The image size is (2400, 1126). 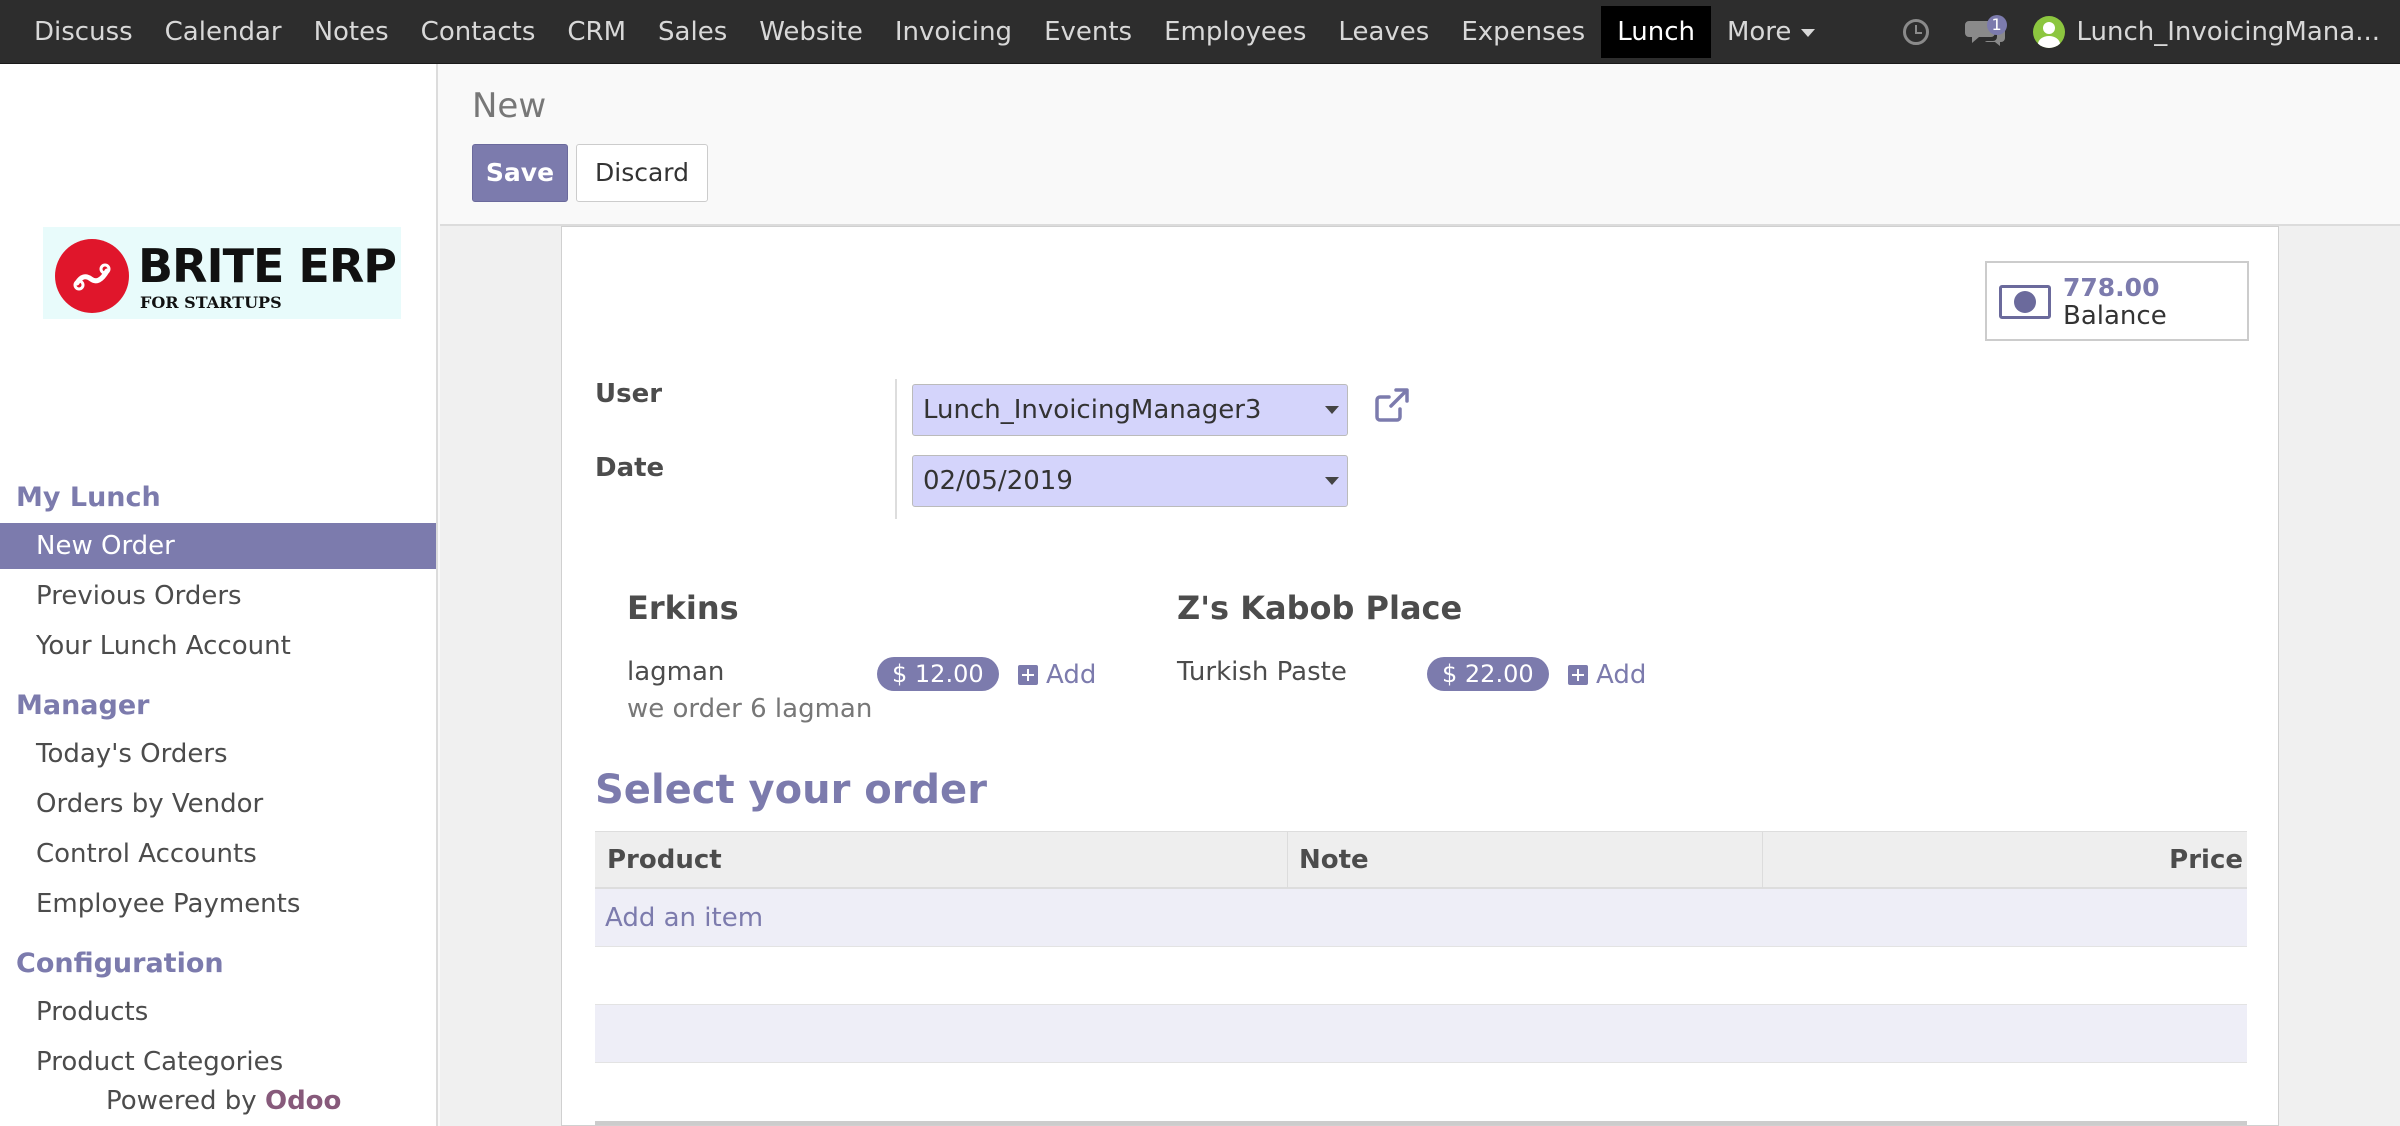 I want to click on user-avatar, so click(x=2048, y=32).